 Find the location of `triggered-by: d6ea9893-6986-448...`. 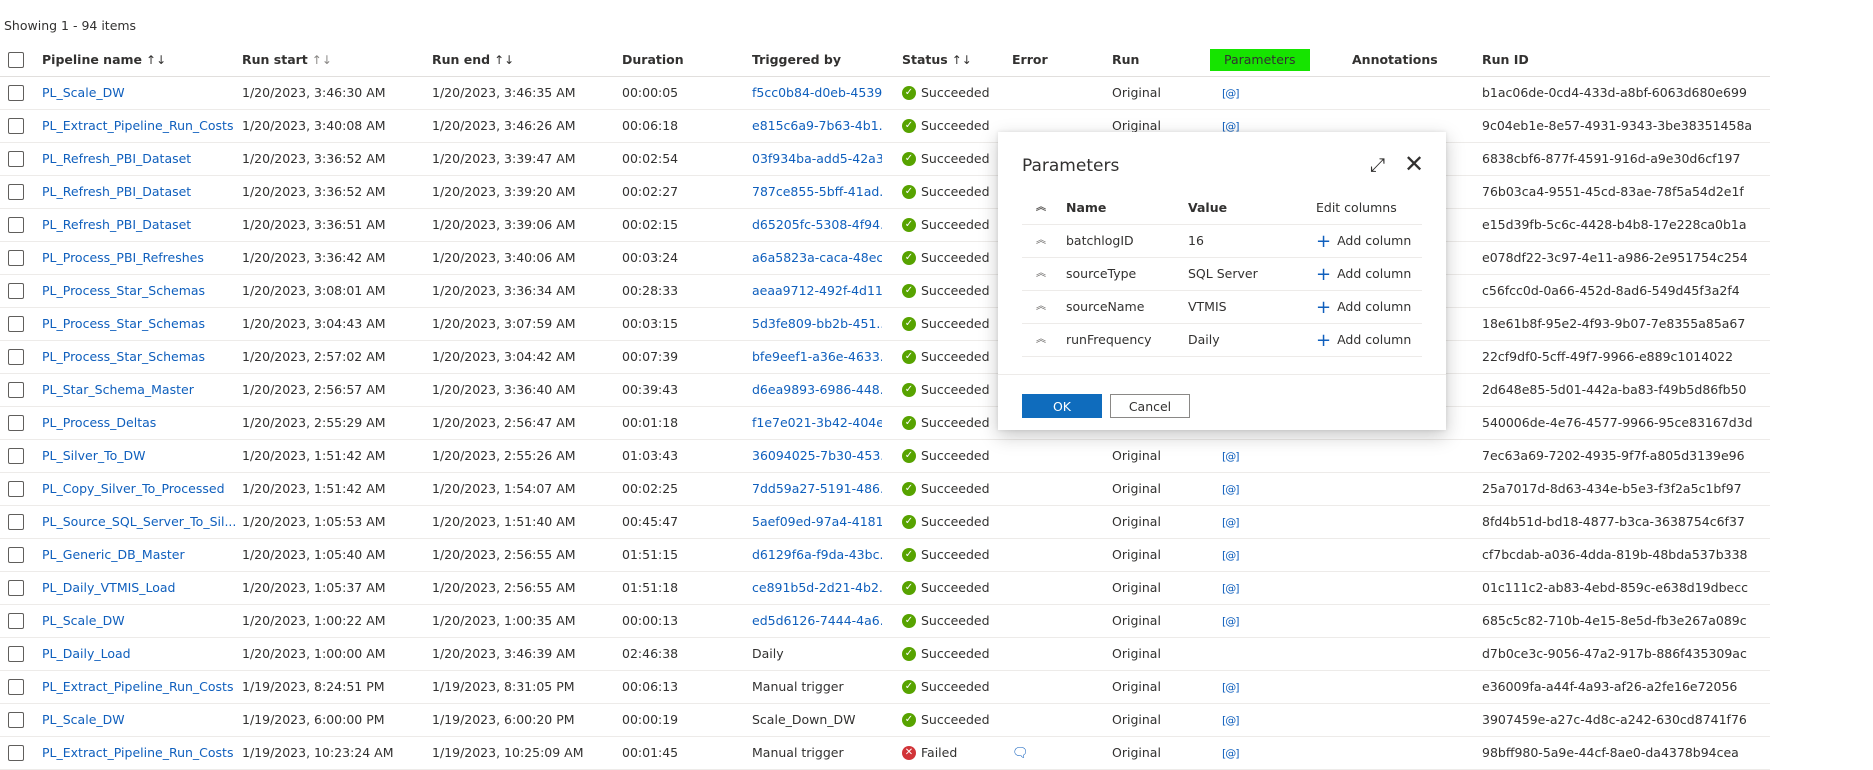

triggered-by: d6ea9893-6986-448... is located at coordinates (817, 390).